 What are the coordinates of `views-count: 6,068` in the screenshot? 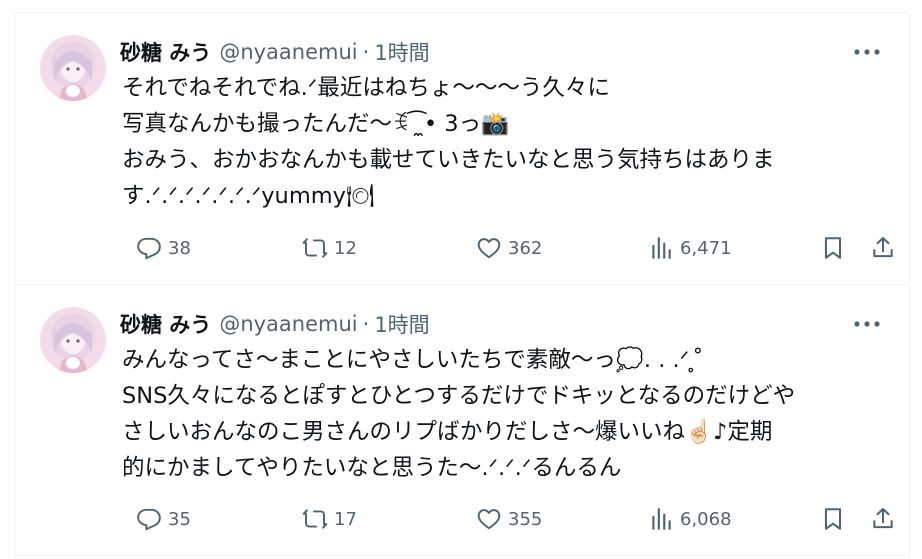 It's located at (706, 519).